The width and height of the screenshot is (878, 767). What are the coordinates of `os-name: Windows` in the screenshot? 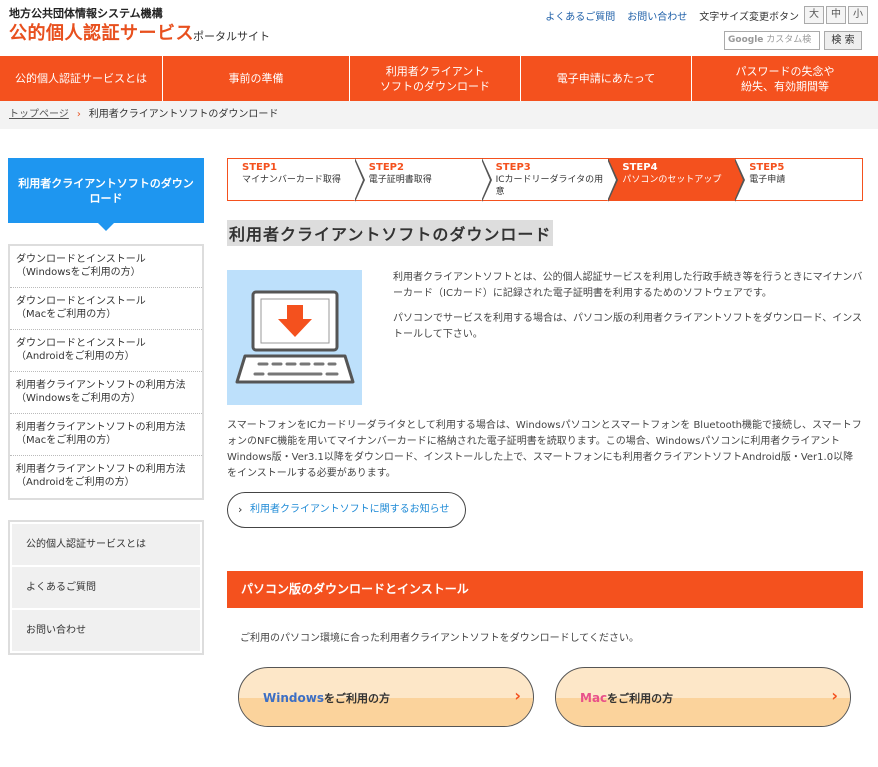 It's located at (293, 698).